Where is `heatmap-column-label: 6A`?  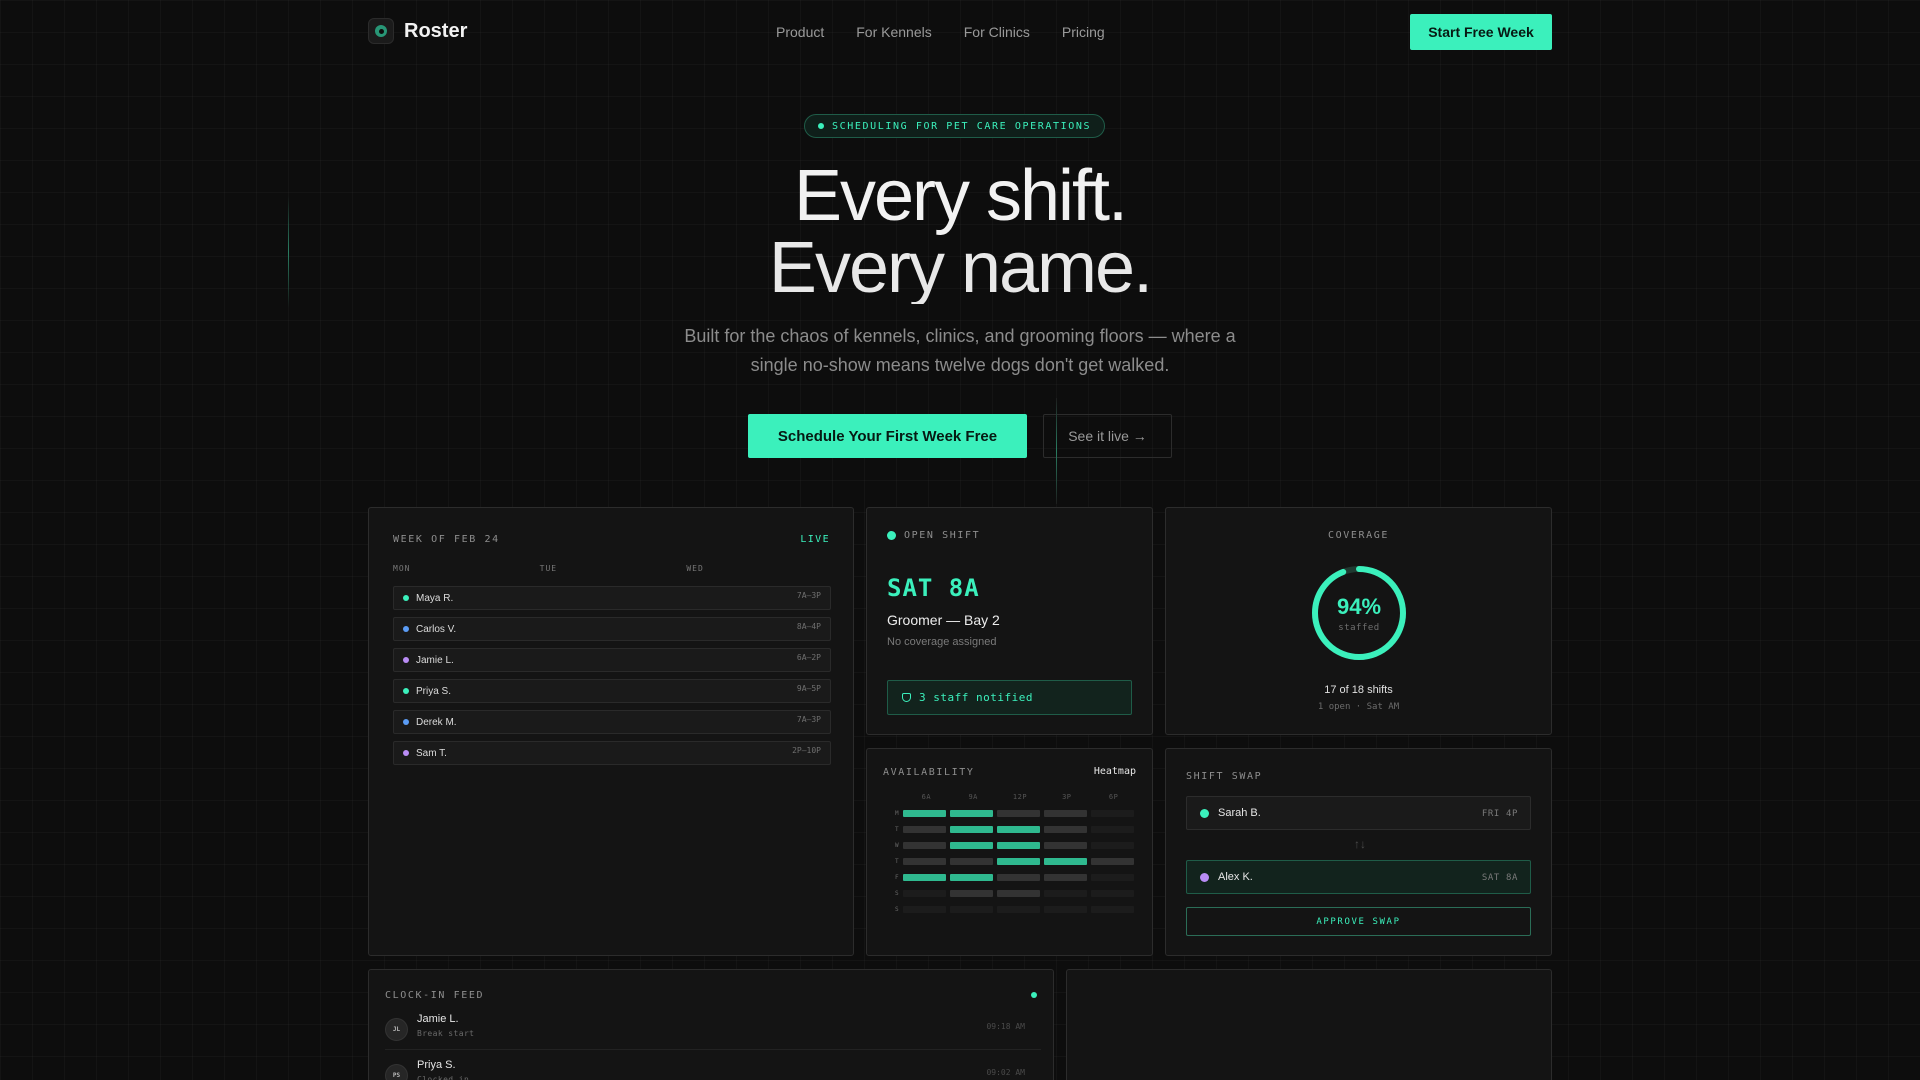
heatmap-column-label: 6A is located at coordinates (926, 797).